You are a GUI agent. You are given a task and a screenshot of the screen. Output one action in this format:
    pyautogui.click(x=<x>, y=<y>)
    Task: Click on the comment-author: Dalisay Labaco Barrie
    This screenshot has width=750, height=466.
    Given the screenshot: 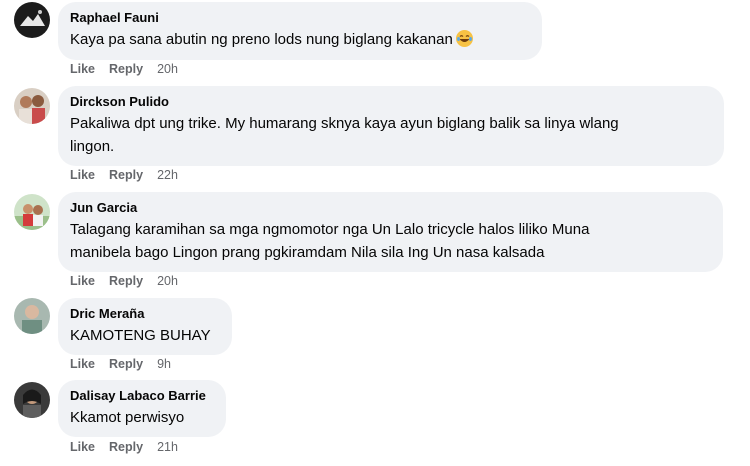 What is the action you would take?
    pyautogui.click(x=142, y=396)
    